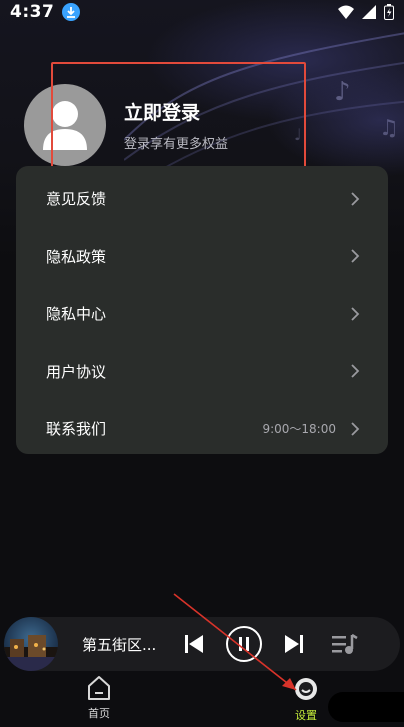  Describe the element at coordinates (71, 12) in the screenshot. I see `download-icon` at that location.